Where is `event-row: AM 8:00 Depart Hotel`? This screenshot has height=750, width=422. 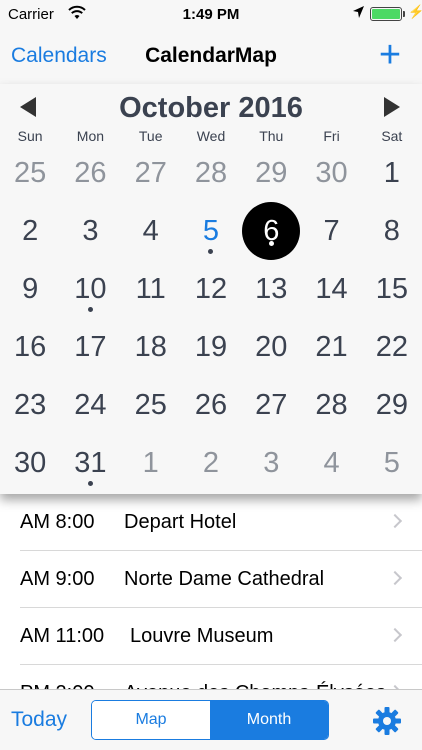
event-row: AM 8:00 Depart Hotel is located at coordinates (221, 522).